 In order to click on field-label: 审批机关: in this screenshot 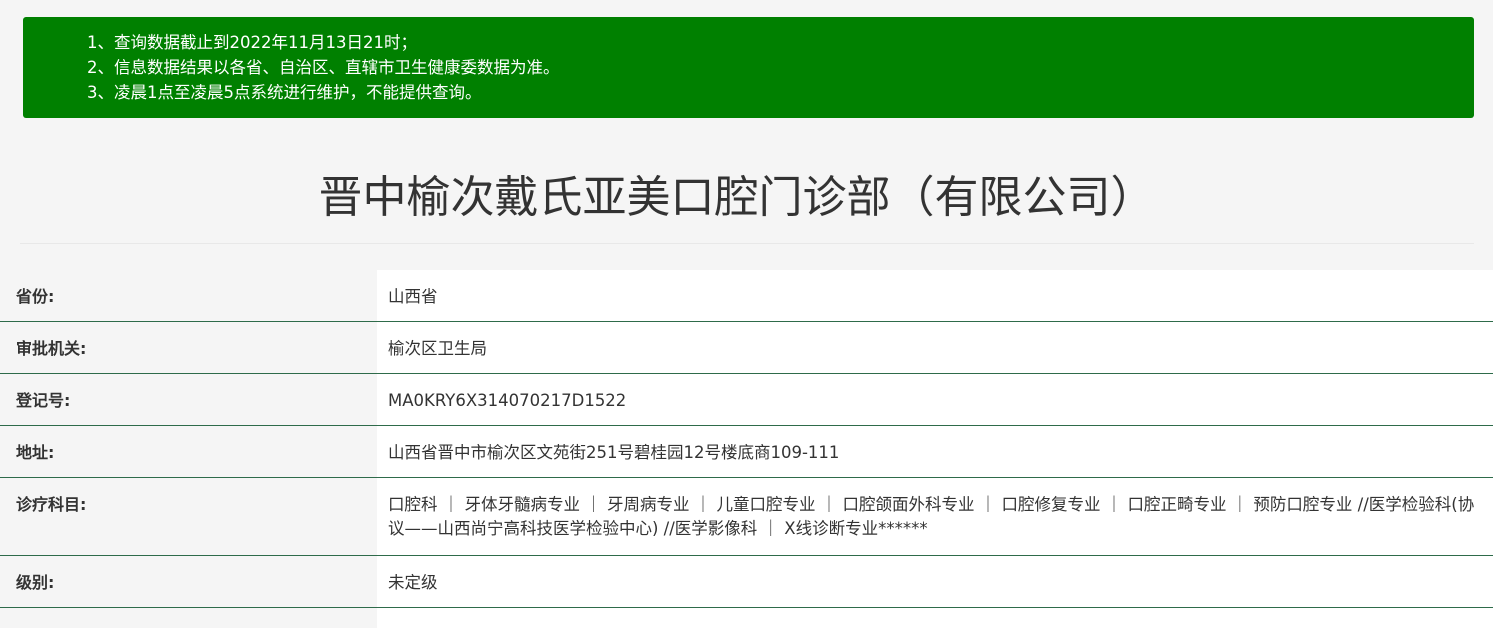, I will do `click(188, 347)`.